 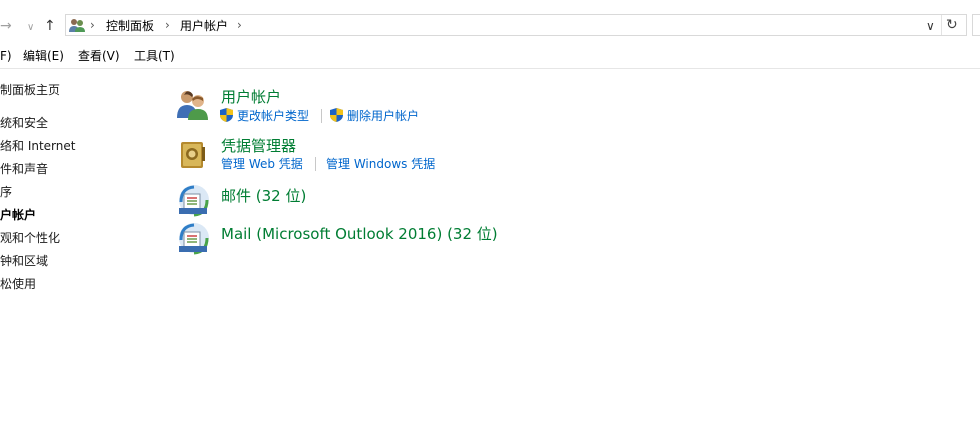 What do you see at coordinates (24, 123) in the screenshot?
I see `sidebar-item-system-security: 统和安全` at bounding box center [24, 123].